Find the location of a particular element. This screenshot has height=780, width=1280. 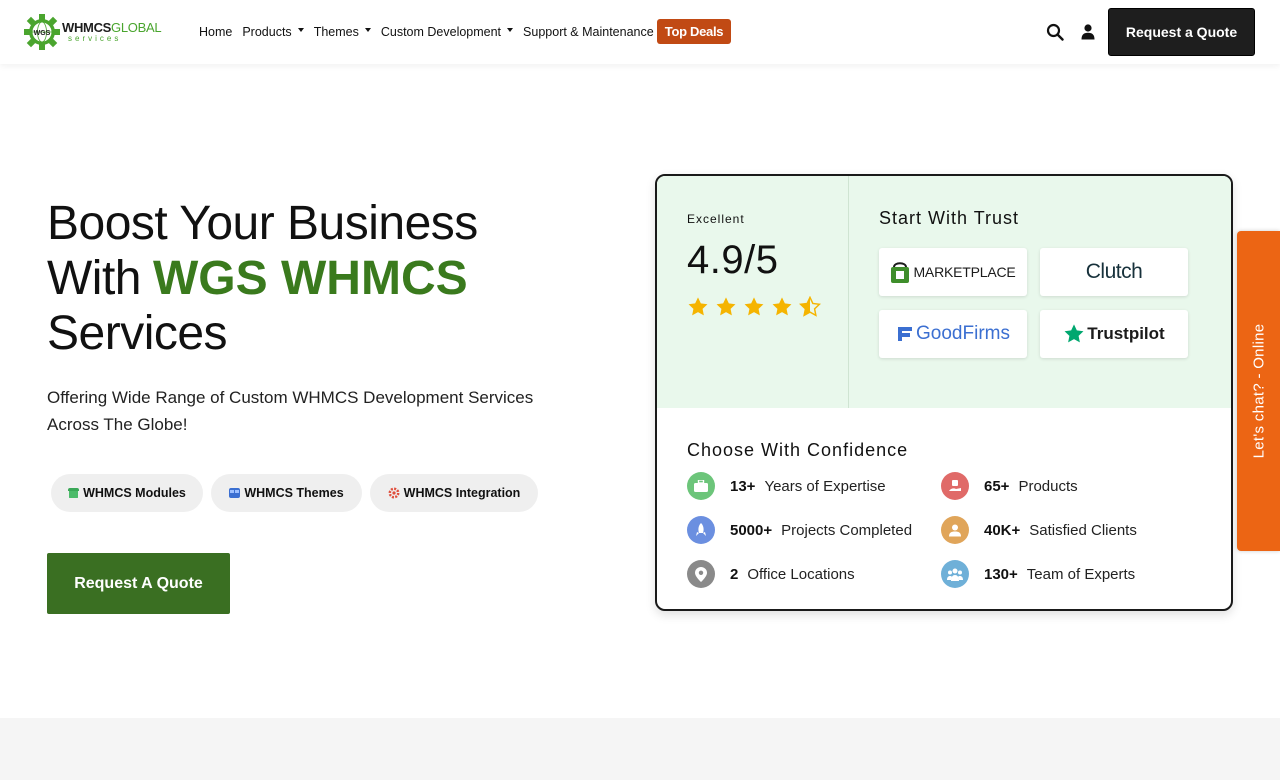

logo-brand-accent: GLOBAL is located at coordinates (136, 27).